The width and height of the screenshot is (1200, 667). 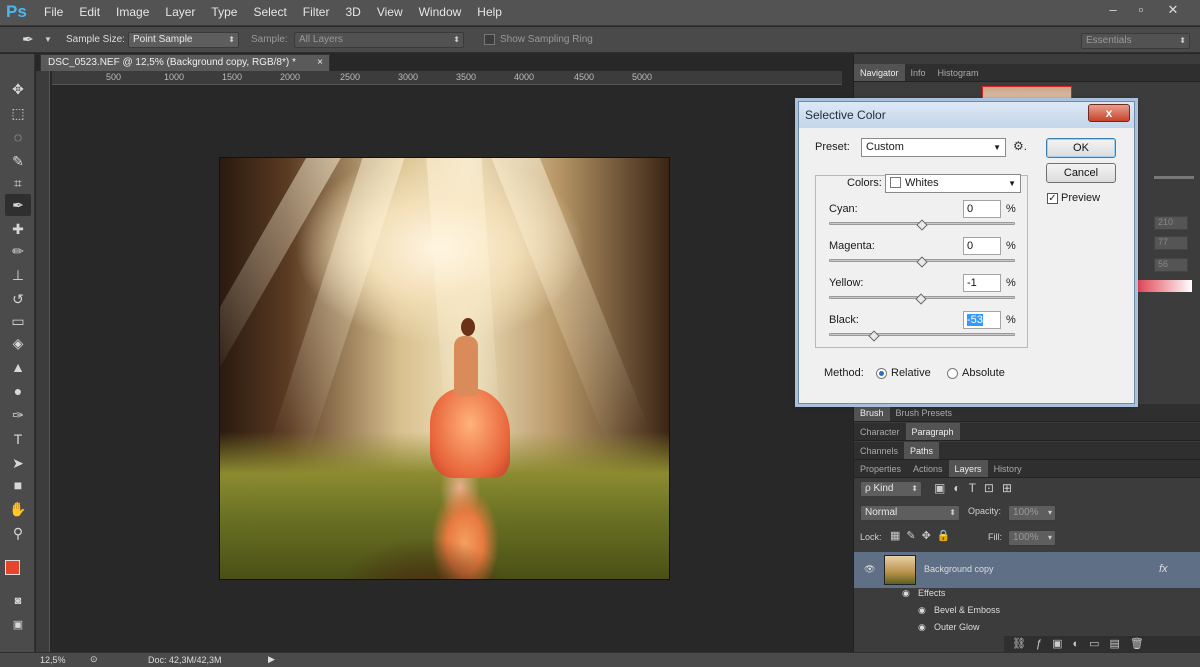 What do you see at coordinates (18, 299) in the screenshot?
I see `history-brush-tool-icon: ↺` at bounding box center [18, 299].